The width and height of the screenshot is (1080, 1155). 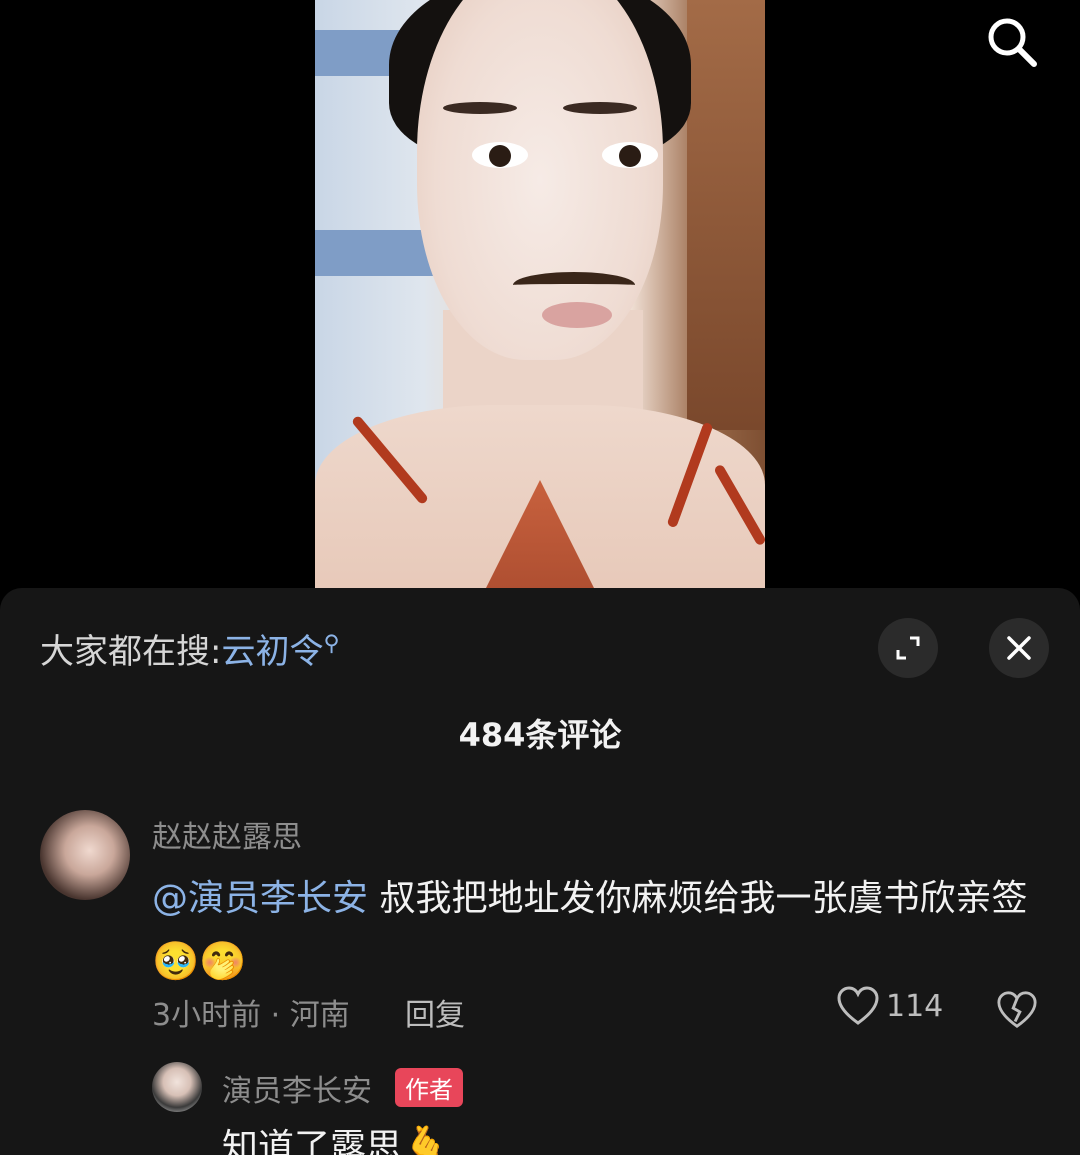 What do you see at coordinates (858, 1005) in the screenshot?
I see `heart-icon` at bounding box center [858, 1005].